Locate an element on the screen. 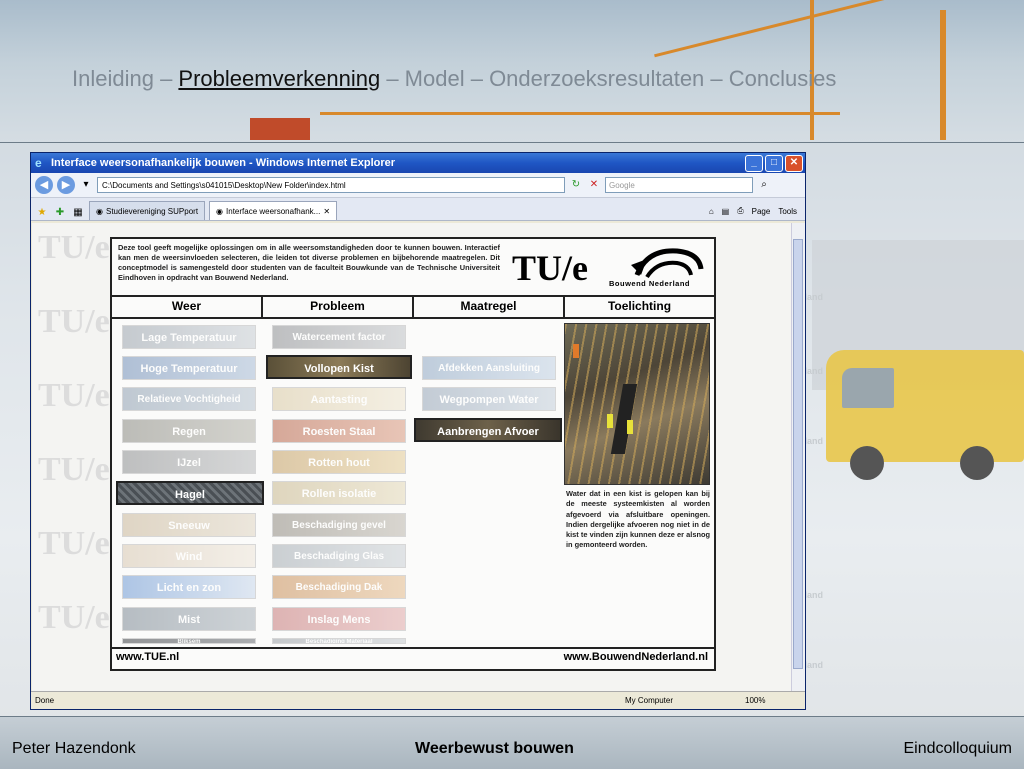 This screenshot has width=1024, height=769. history-dropdown-icon: ▾ is located at coordinates (86, 185).